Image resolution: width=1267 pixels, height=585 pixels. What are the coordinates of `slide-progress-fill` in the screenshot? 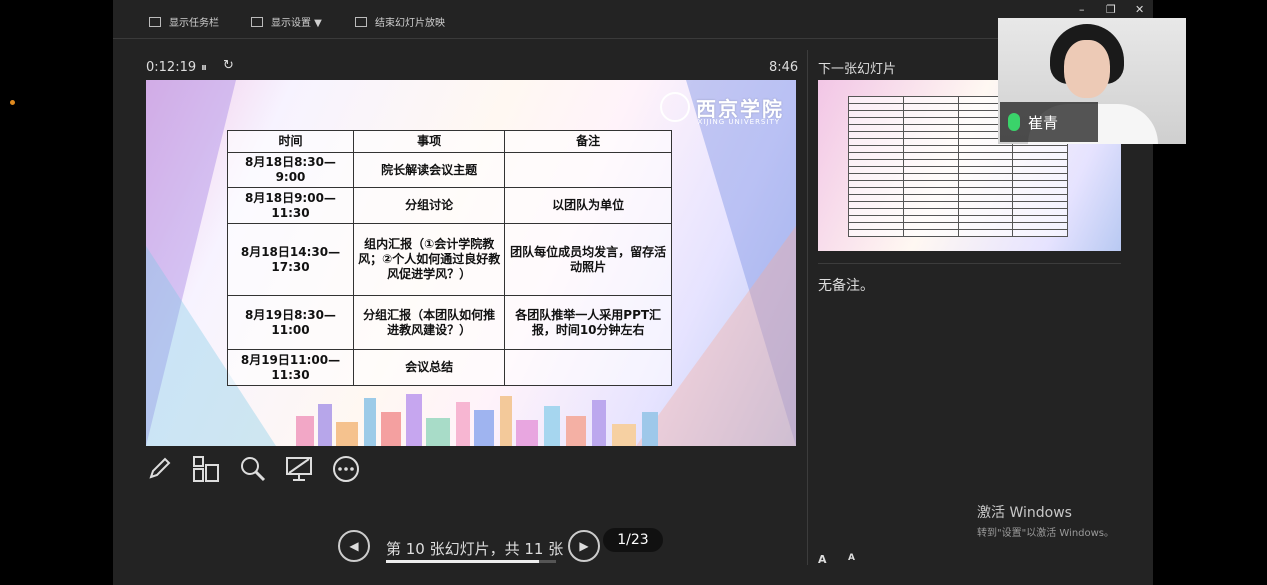 It's located at (462, 561).